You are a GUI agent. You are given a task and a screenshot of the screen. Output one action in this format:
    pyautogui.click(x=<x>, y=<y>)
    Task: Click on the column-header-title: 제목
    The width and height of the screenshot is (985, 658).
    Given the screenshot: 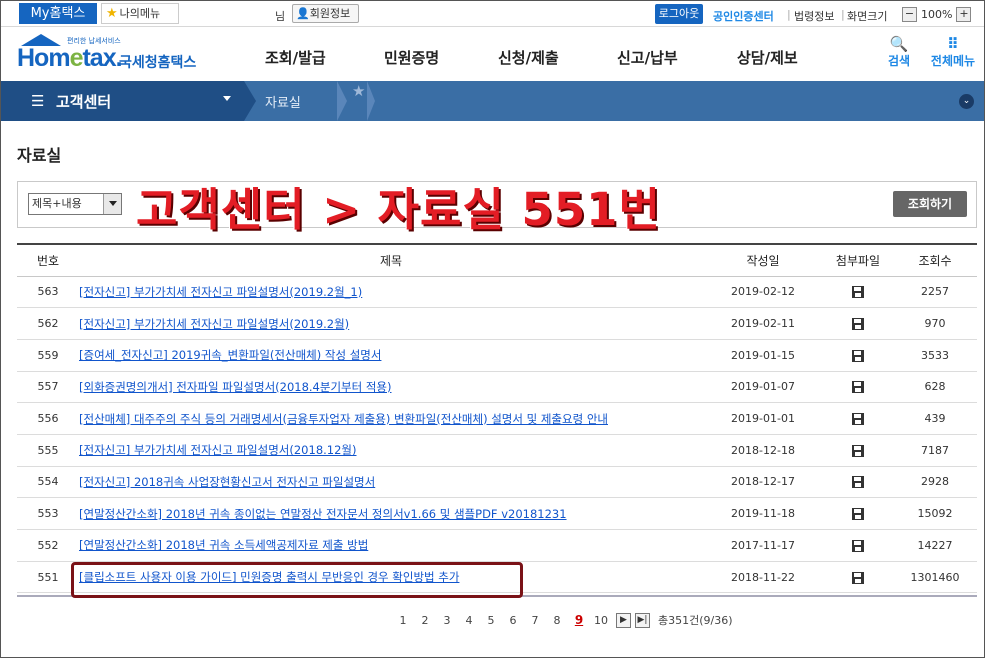 What is the action you would take?
    pyautogui.click(x=391, y=260)
    